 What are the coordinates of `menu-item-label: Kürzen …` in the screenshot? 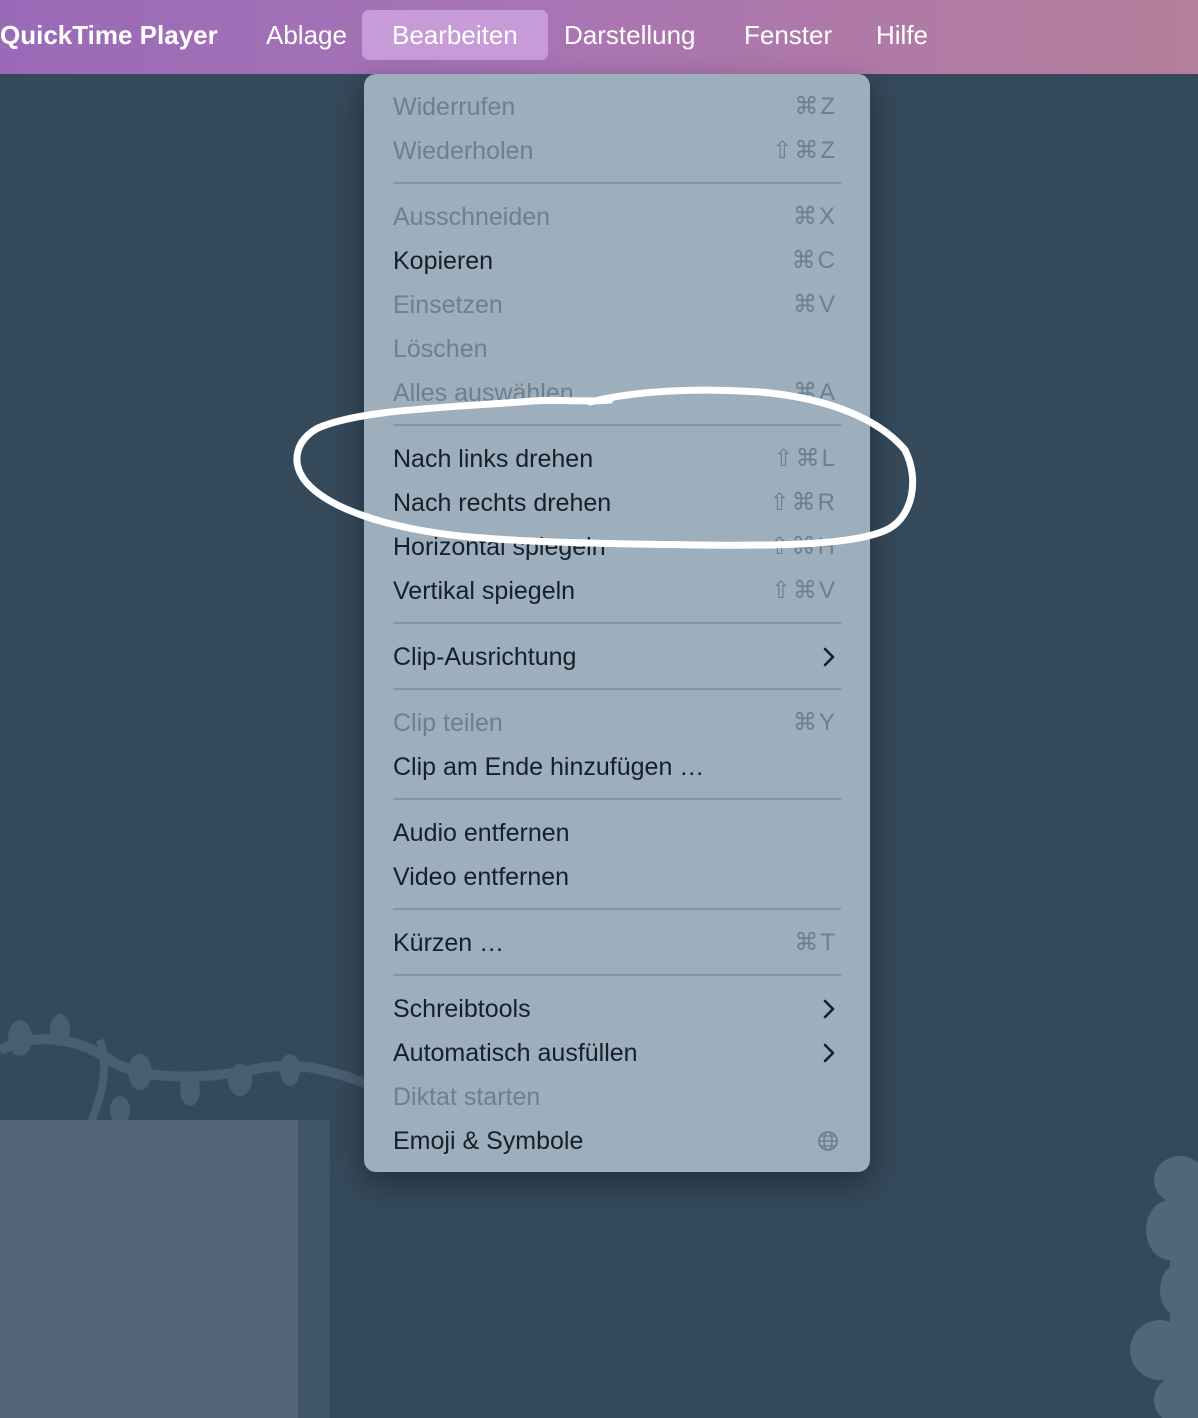 It's located at (449, 943).